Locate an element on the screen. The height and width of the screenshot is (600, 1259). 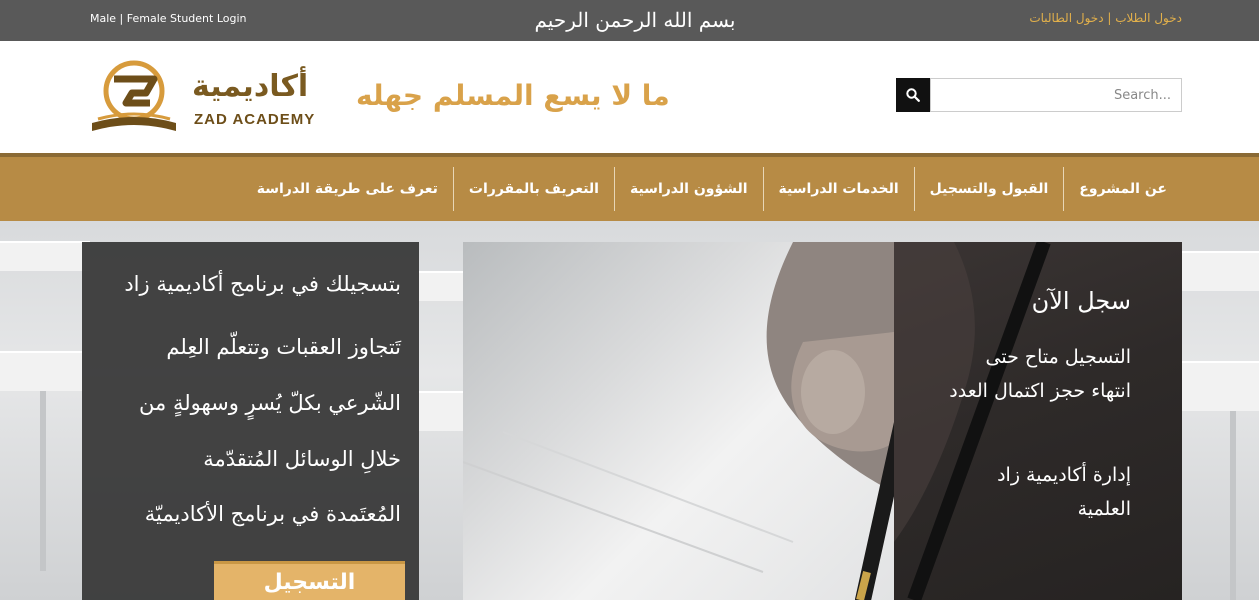
logo-arabic-name: أكاديمية is located at coordinates (250, 86).